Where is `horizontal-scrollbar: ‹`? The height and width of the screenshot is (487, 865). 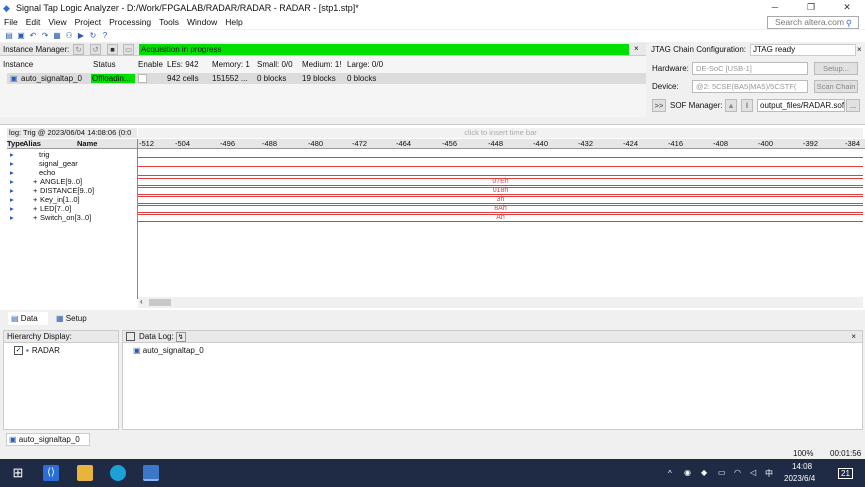
horizontal-scrollbar: ‹ is located at coordinates (500, 302).